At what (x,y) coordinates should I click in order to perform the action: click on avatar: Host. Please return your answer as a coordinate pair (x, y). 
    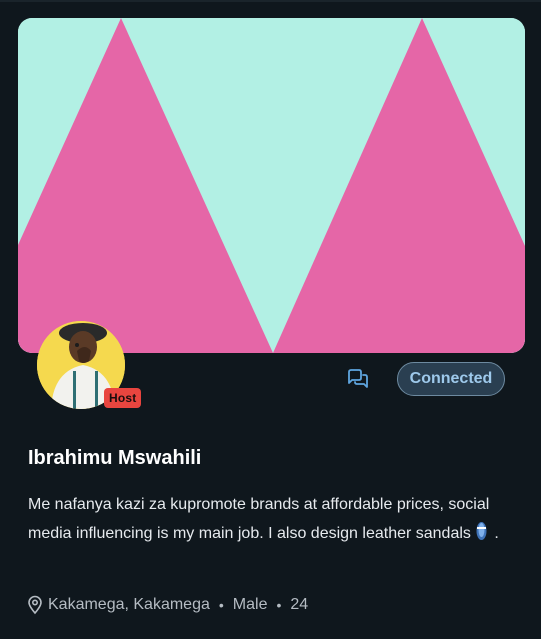
    Looking at the image, I should click on (89, 365).